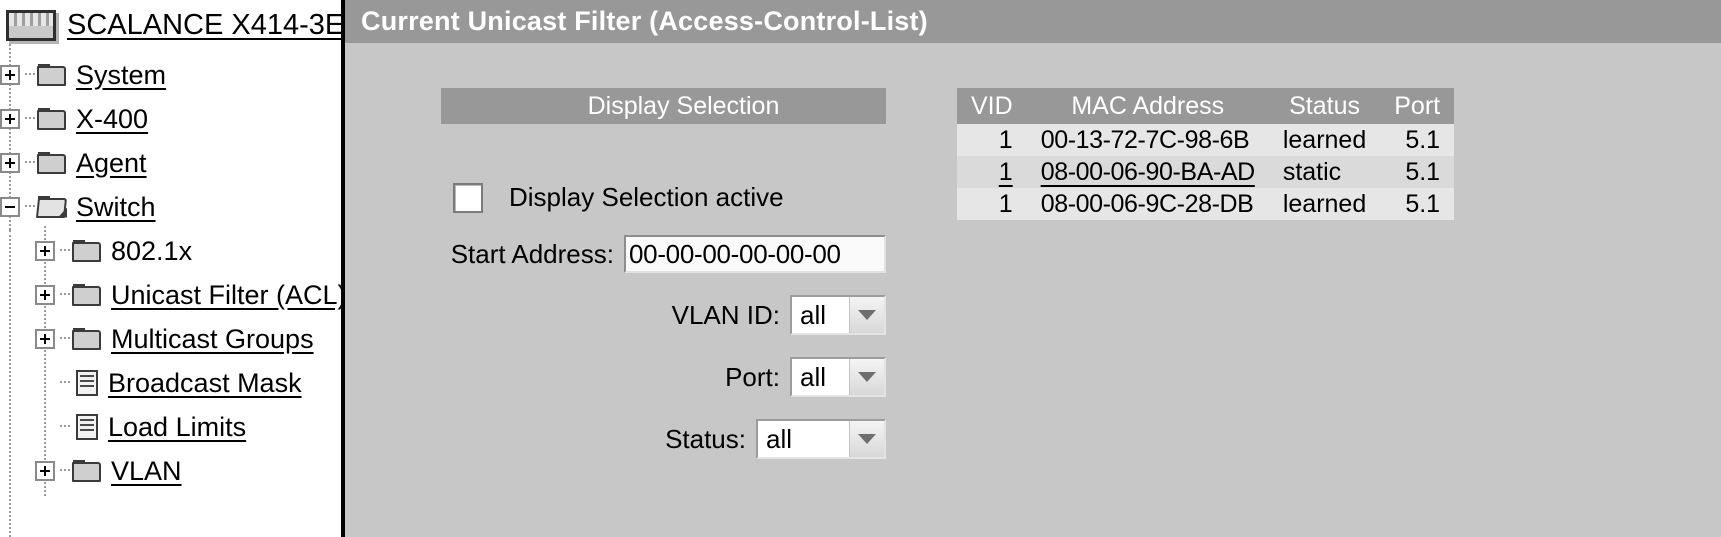  What do you see at coordinates (646, 197) in the screenshot?
I see `display-selection-active-label: Display Selection active` at bounding box center [646, 197].